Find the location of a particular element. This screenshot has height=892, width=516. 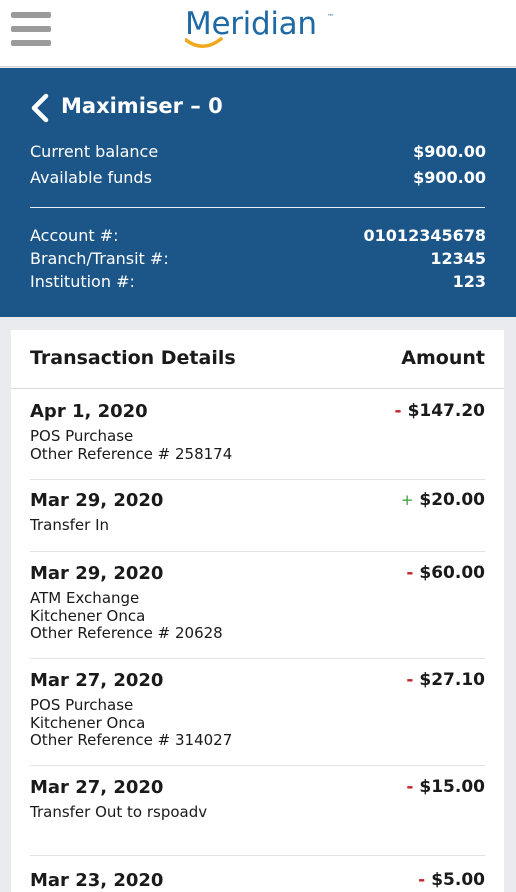

transaction-amount: - $60.00 is located at coordinates (445, 573).